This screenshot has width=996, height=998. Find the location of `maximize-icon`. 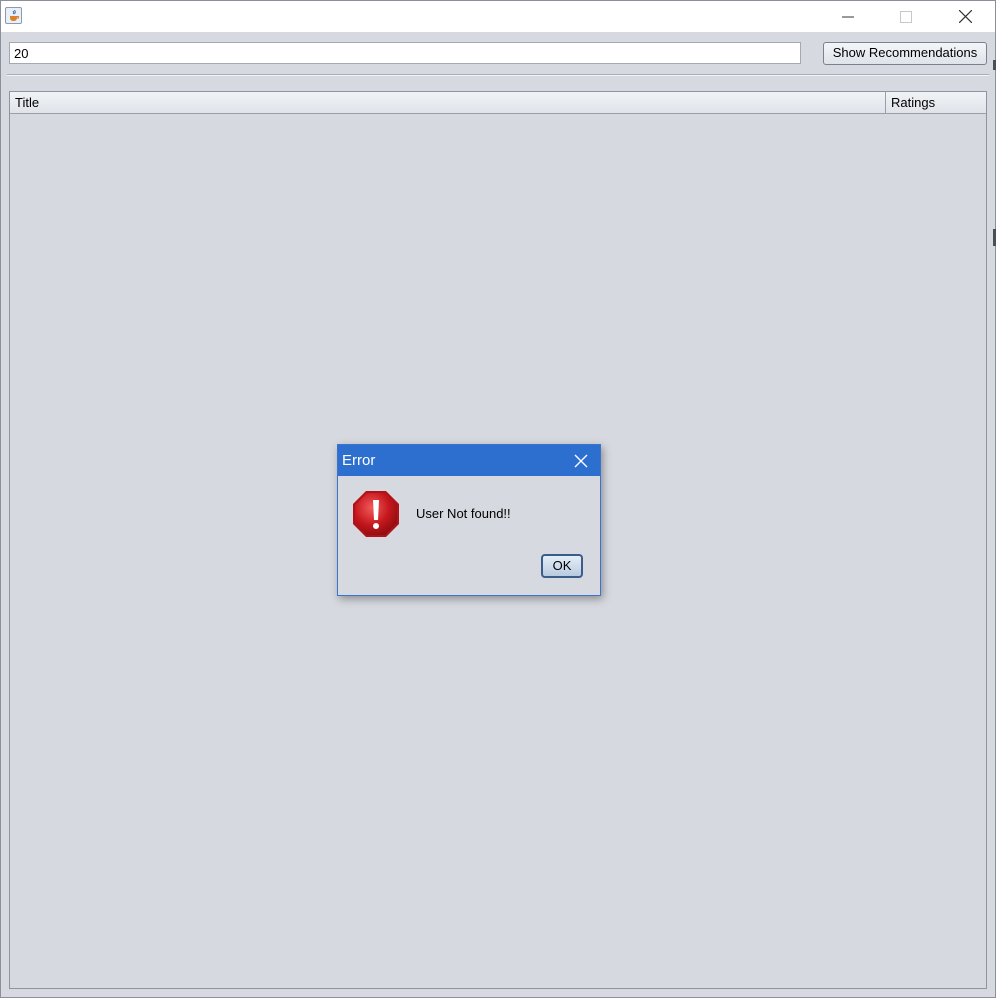

maximize-icon is located at coordinates (906, 16).